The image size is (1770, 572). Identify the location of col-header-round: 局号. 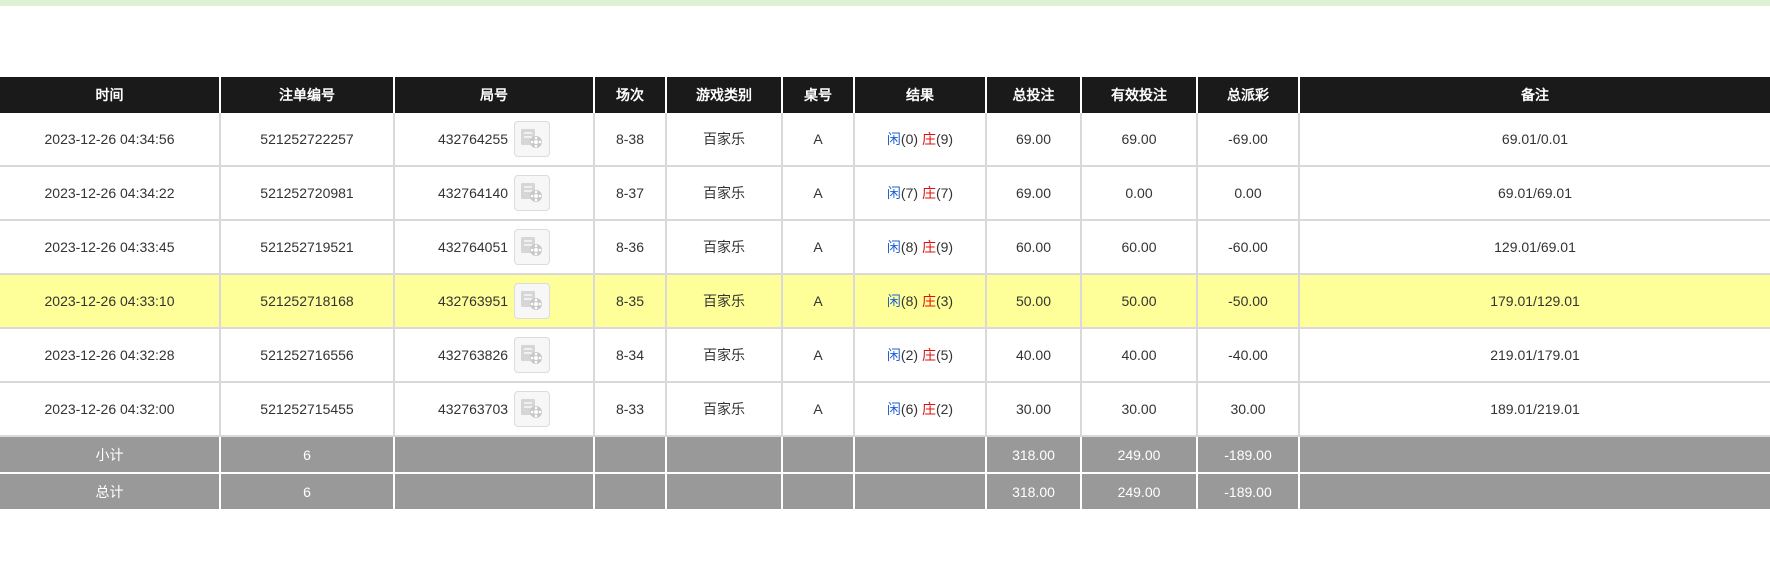
(494, 95).